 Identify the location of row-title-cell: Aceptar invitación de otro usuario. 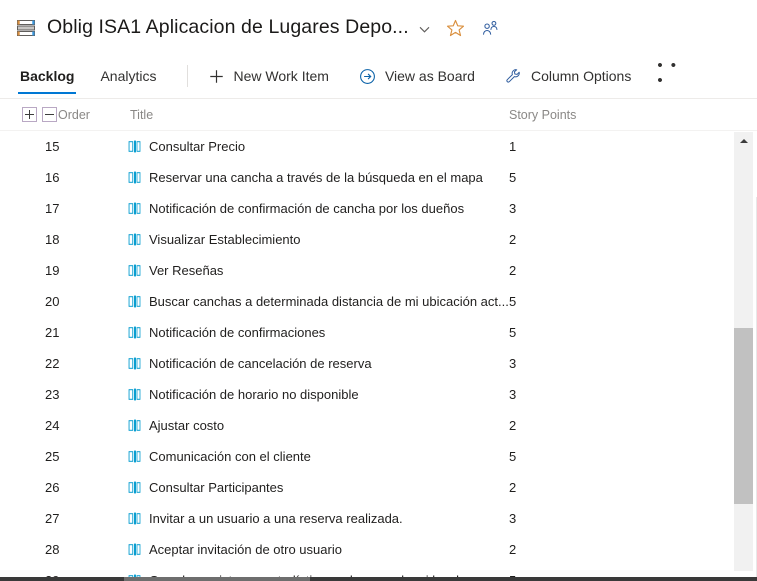
(317, 549).